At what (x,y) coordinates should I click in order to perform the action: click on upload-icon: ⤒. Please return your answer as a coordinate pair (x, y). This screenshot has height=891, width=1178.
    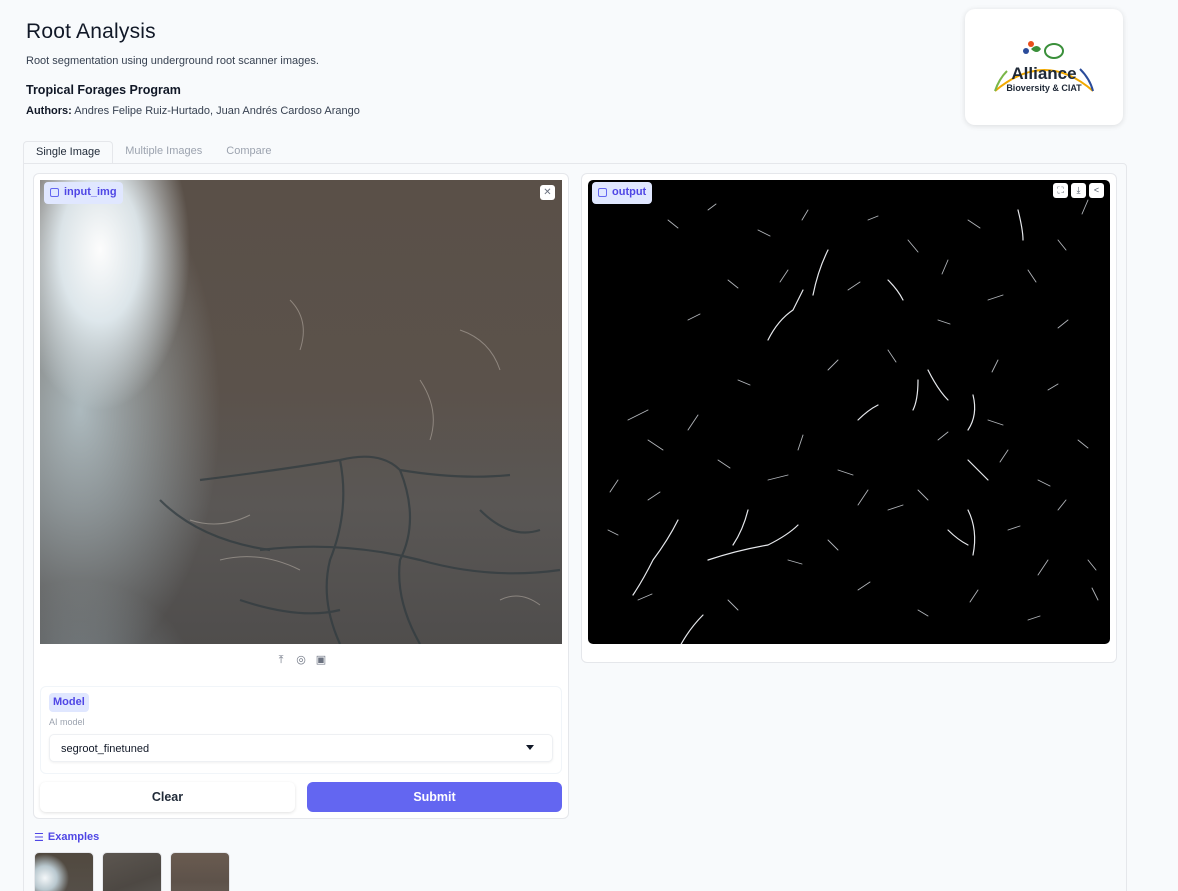
    Looking at the image, I should click on (281, 660).